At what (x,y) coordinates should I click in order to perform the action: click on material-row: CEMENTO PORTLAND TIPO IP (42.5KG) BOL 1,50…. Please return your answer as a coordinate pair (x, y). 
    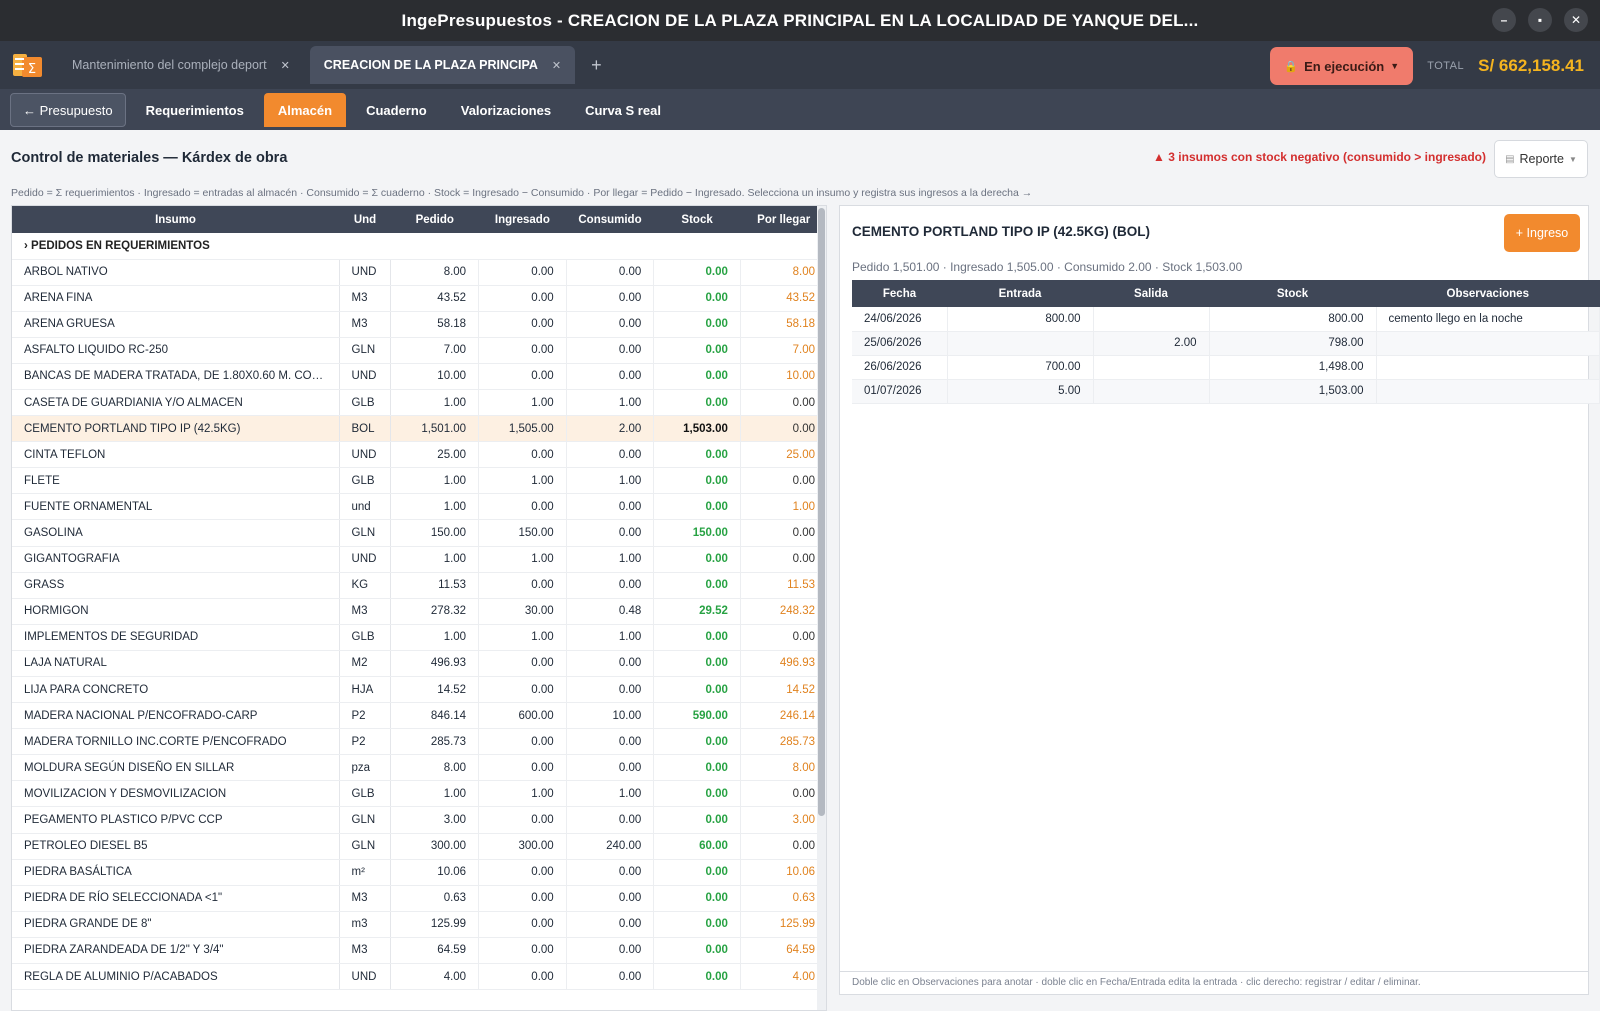
    Looking at the image, I should click on (419, 429).